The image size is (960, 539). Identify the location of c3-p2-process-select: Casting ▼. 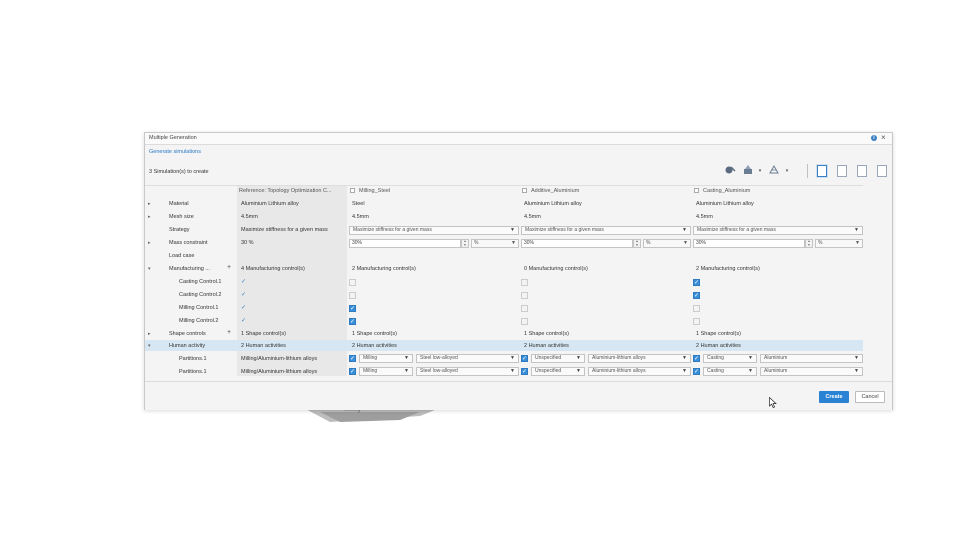
(730, 371).